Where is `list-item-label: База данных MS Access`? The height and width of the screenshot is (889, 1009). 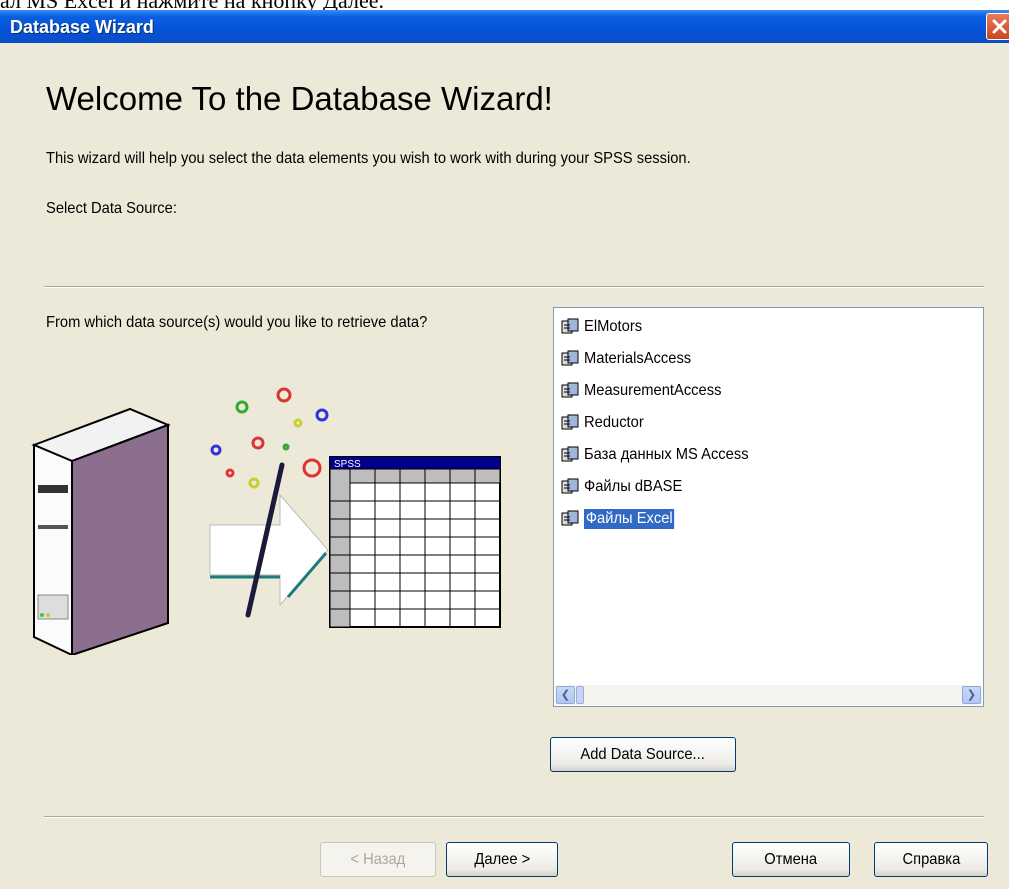 list-item-label: База данных MS Access is located at coordinates (666, 454).